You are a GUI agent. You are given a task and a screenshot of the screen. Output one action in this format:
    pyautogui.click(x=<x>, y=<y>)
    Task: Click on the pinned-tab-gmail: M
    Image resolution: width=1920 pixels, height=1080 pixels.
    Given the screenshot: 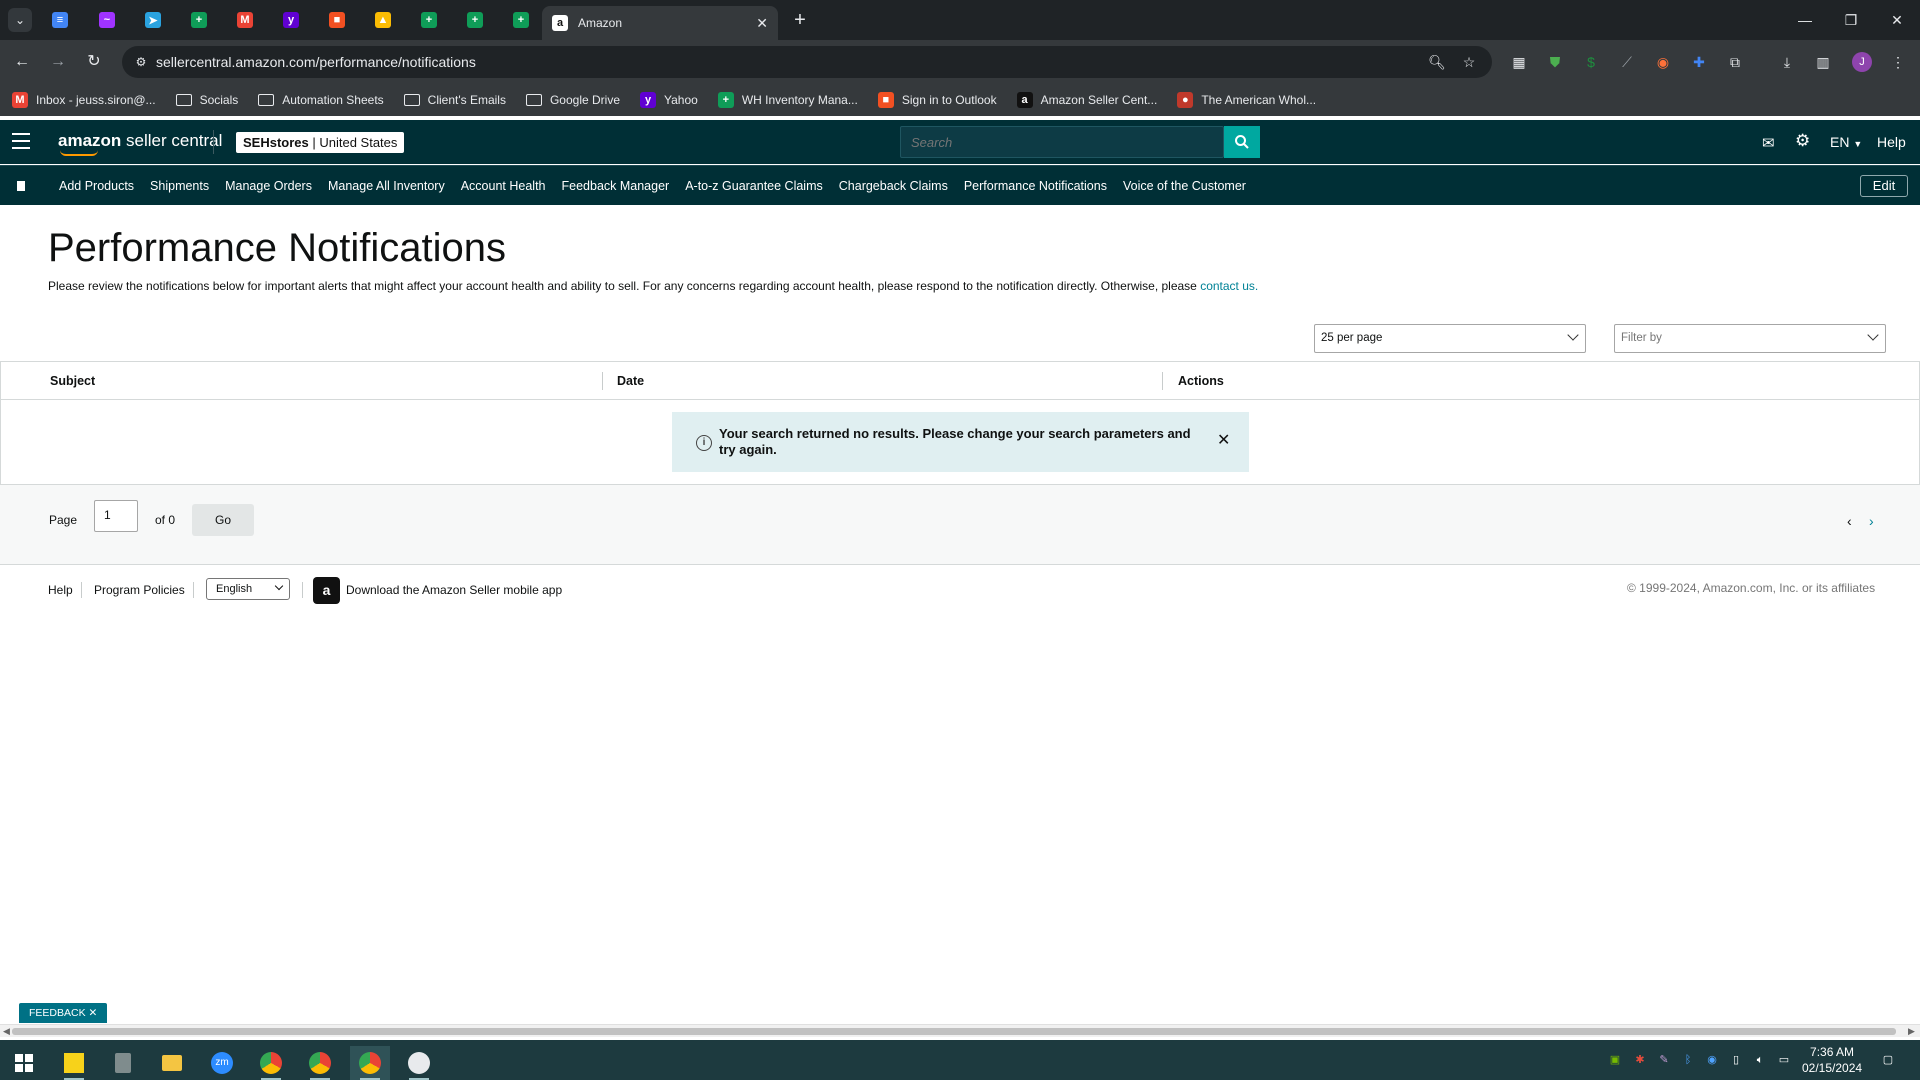 What is the action you would take?
    pyautogui.click(x=245, y=20)
    